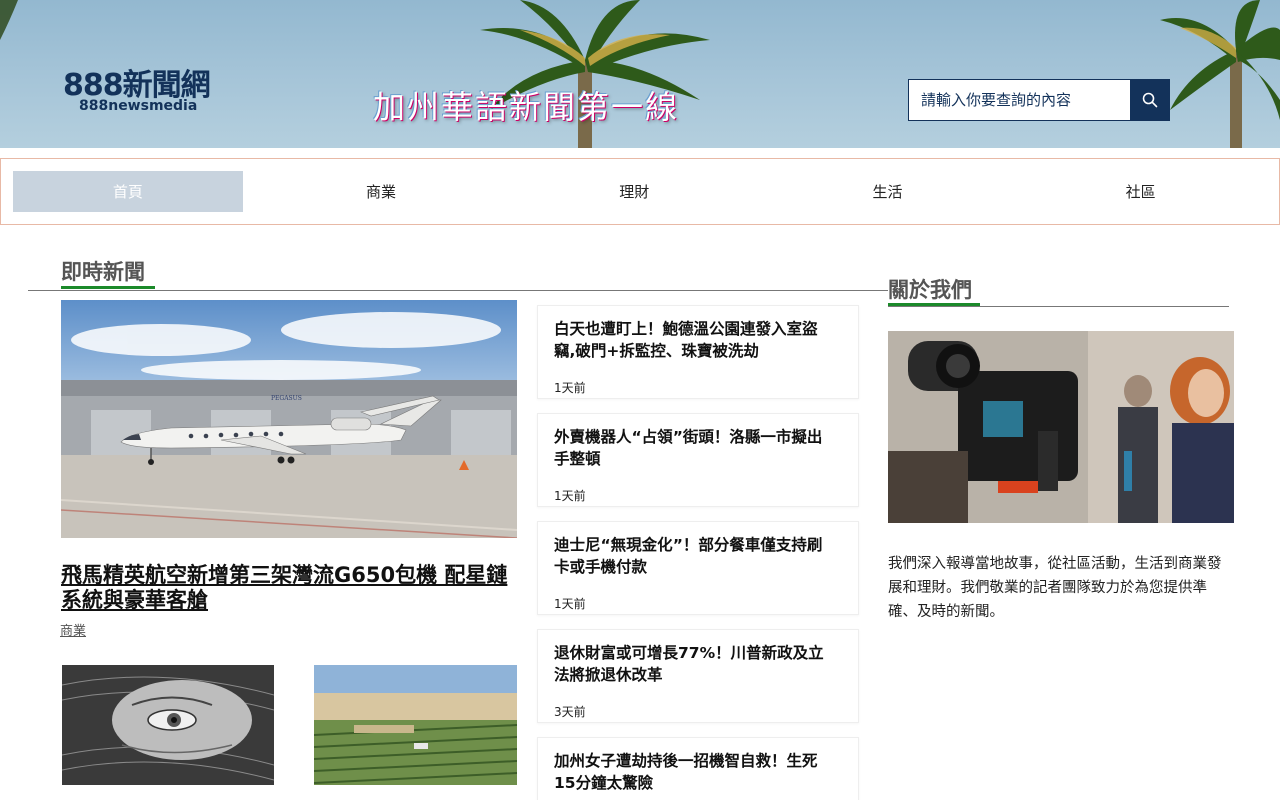 This screenshot has height=800, width=1280. I want to click on site-slogan: 加州華語新聞第一線, so click(526, 107).